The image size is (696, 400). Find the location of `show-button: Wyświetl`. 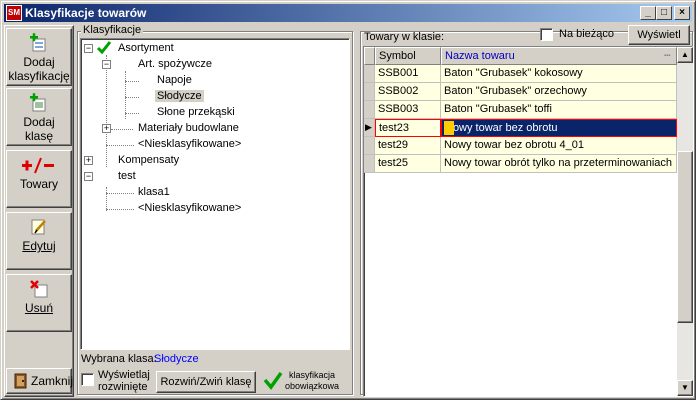

show-button: Wyświetl is located at coordinates (659, 35).